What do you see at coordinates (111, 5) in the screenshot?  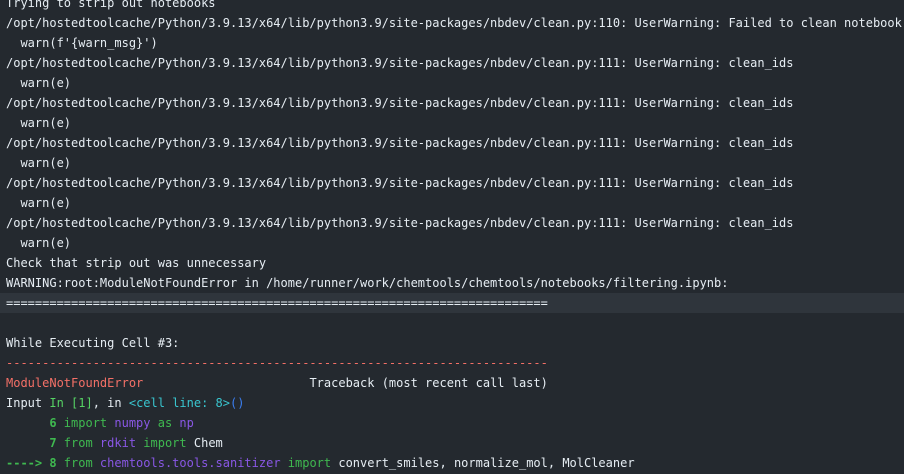 I see `log-line: Trying to strip out notebooks` at bounding box center [111, 5].